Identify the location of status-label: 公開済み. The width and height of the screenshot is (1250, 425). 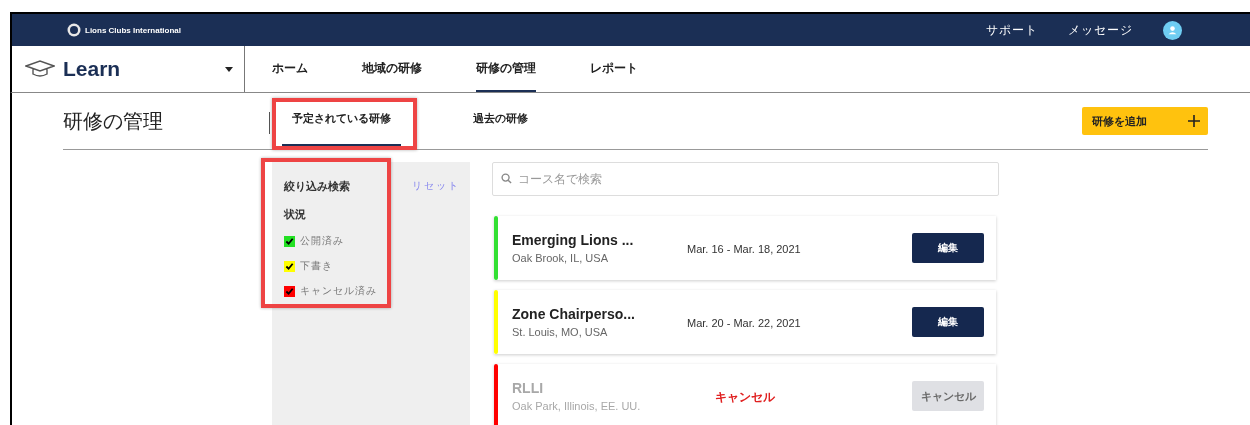
(322, 241).